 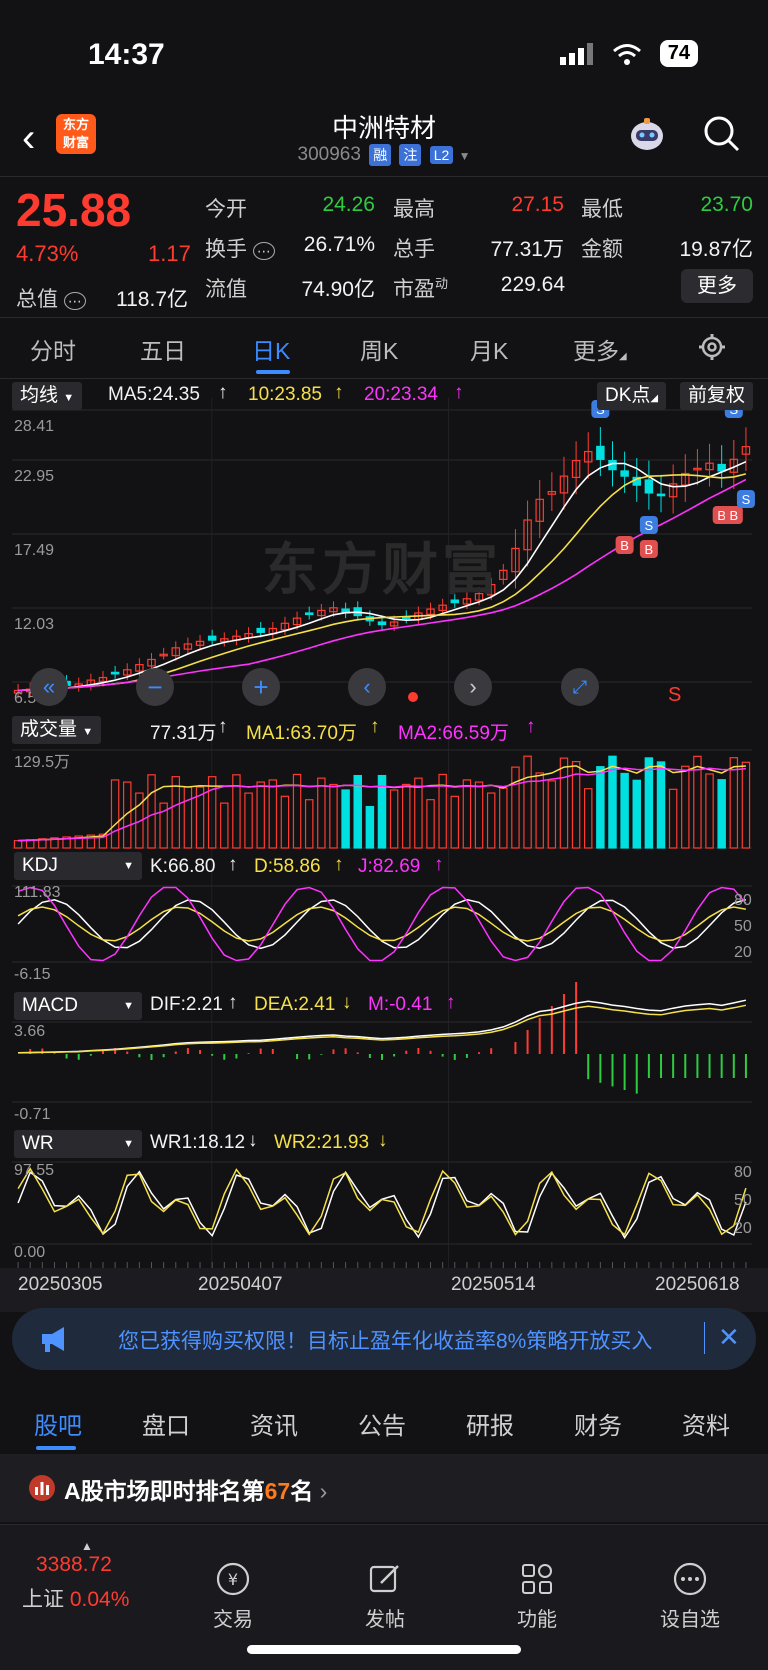 What do you see at coordinates (271, 349) in the screenshot?
I see `tab-daily-k: 日K` at bounding box center [271, 349].